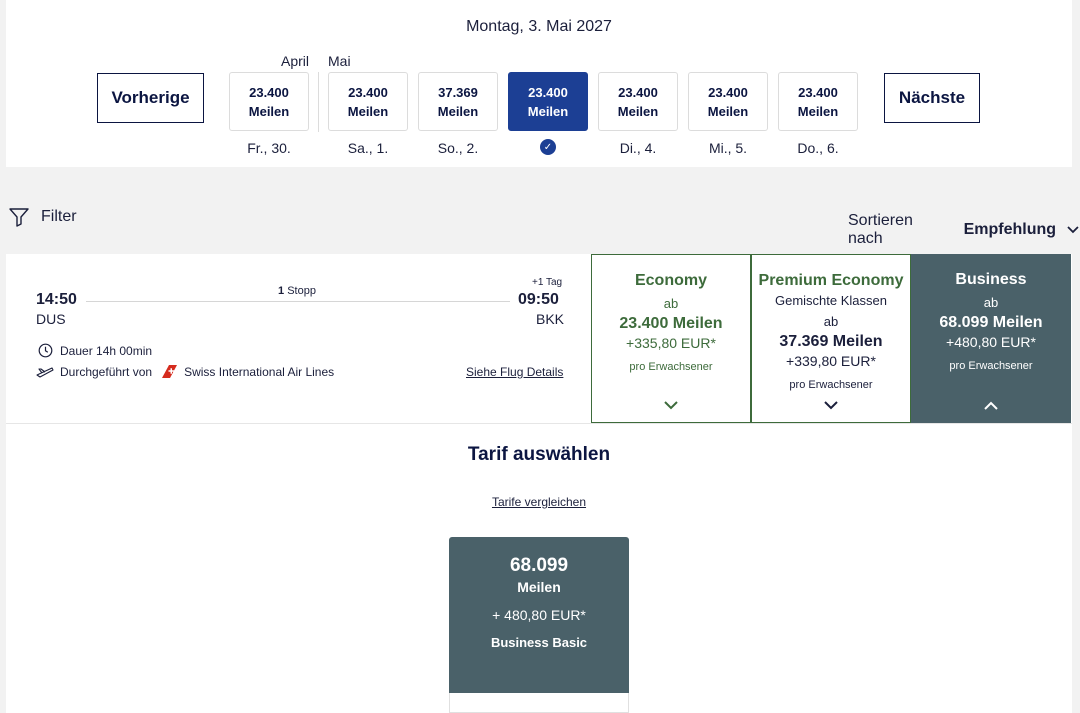  Describe the element at coordinates (550, 319) in the screenshot. I see `arrival-airport: BKK` at that location.